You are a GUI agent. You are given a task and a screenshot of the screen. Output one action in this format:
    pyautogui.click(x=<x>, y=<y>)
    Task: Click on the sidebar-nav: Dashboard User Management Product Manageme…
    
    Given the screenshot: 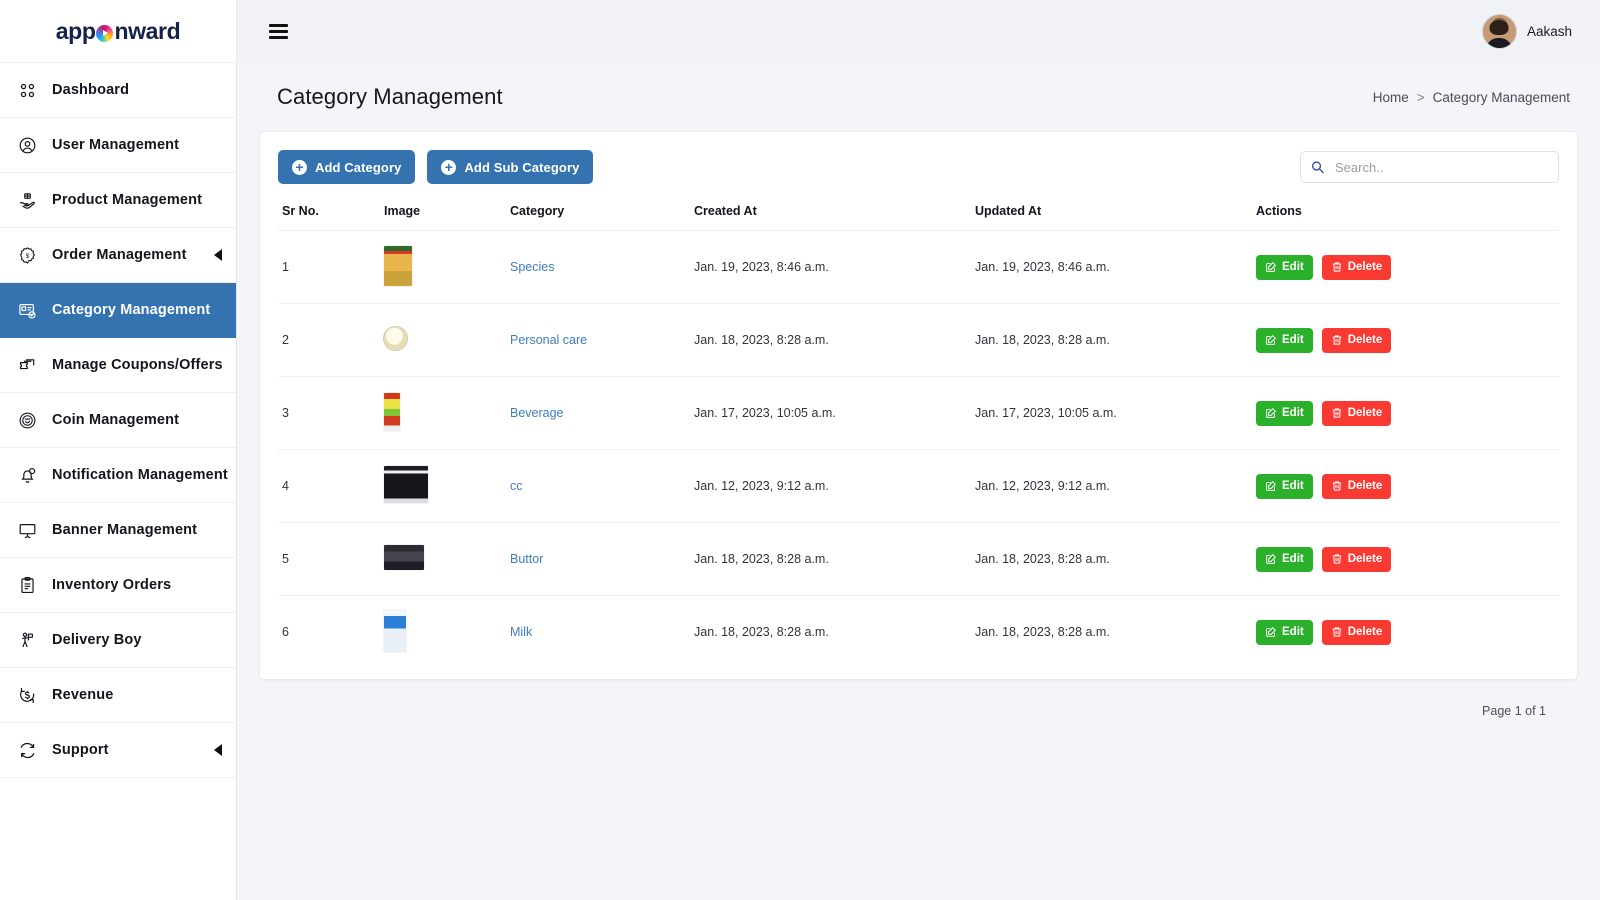 What is the action you would take?
    pyautogui.click(x=118, y=420)
    